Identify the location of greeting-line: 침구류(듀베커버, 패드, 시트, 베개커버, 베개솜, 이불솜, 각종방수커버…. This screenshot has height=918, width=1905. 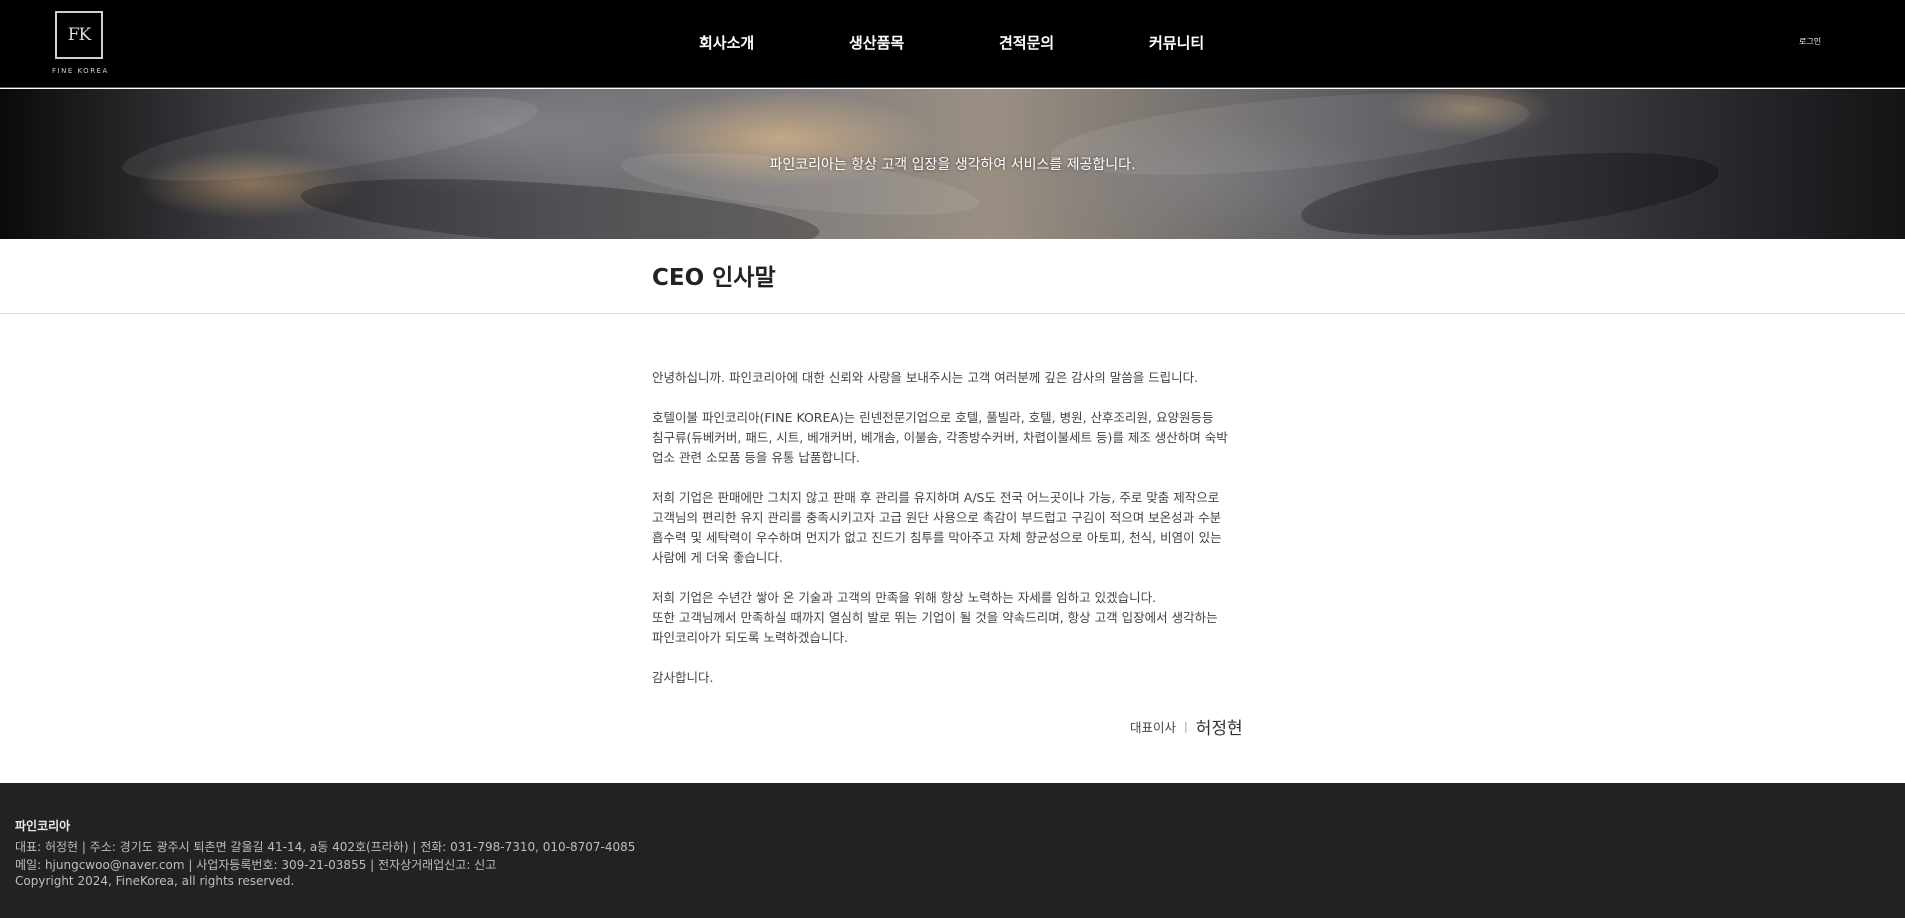
(940, 437).